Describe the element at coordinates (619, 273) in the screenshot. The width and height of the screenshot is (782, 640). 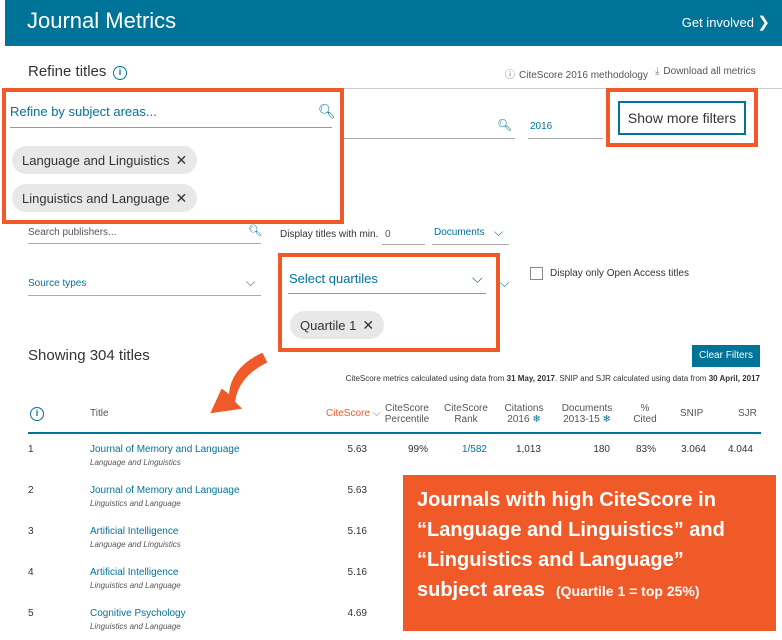
I see `open-access-label: Display only Open Access titles` at that location.